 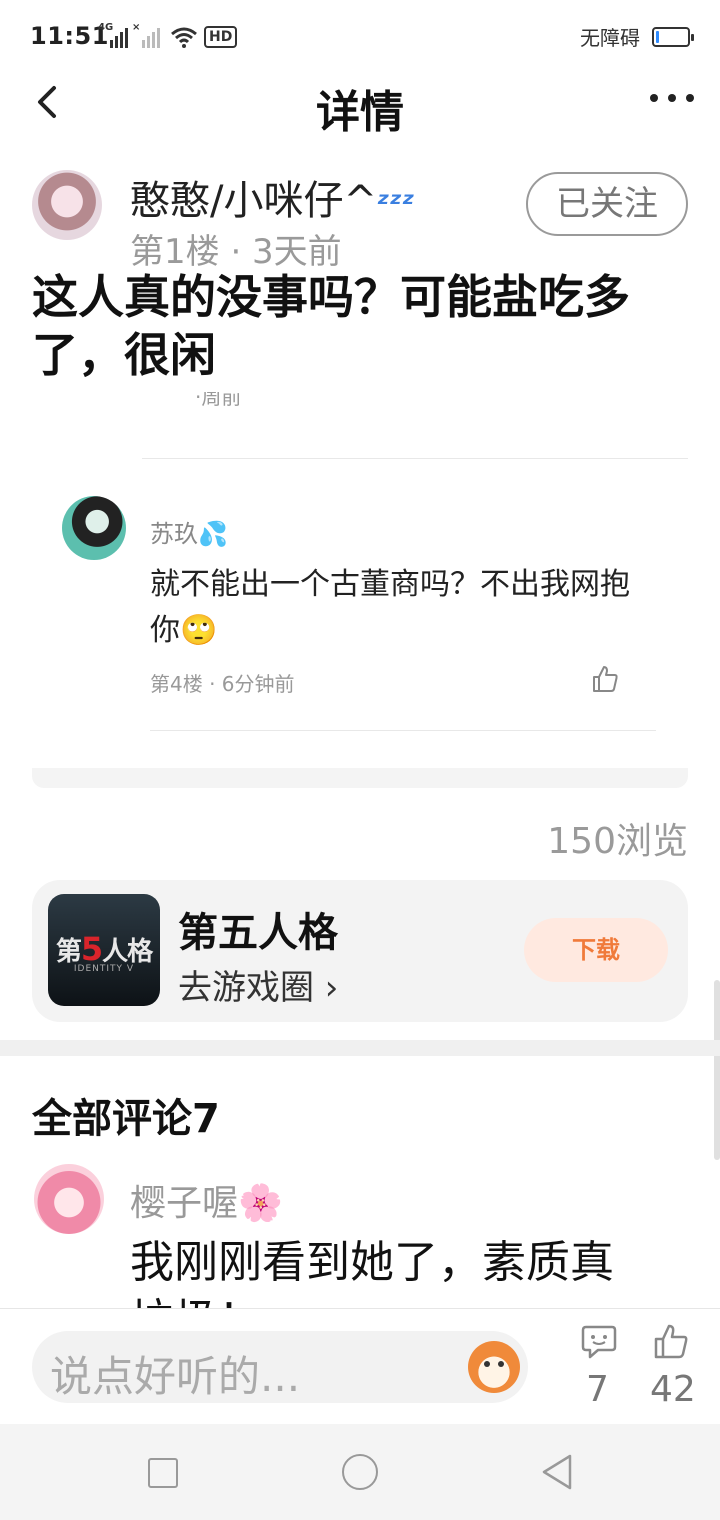 I want to click on clipped-text: ·周前, so click(x=218, y=400).